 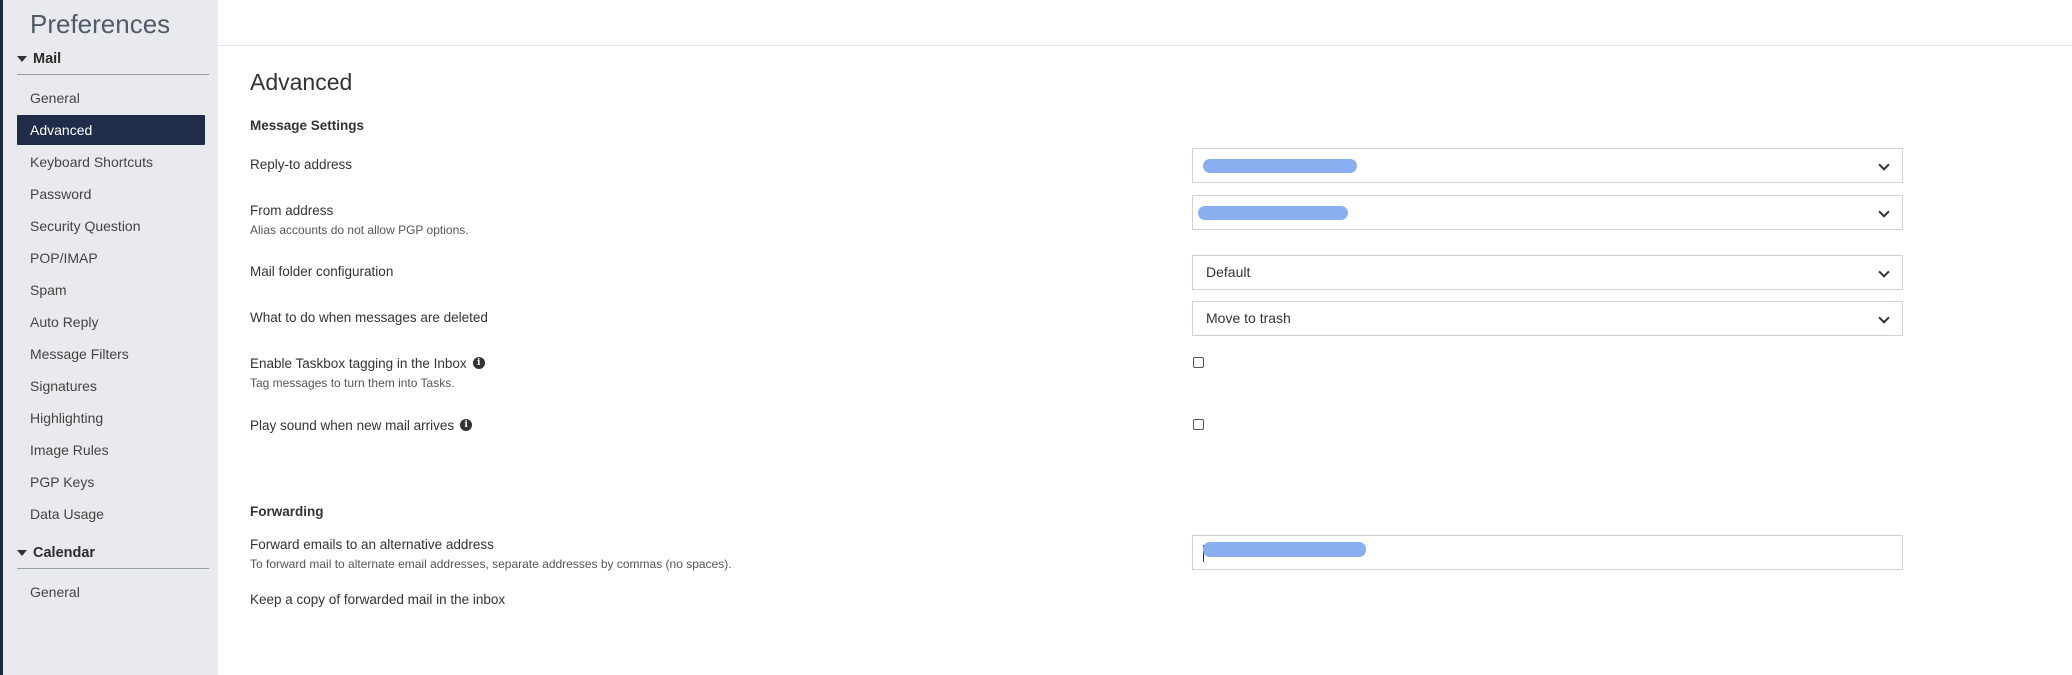 What do you see at coordinates (47, 59) in the screenshot?
I see `sidebar-section-label: Mail` at bounding box center [47, 59].